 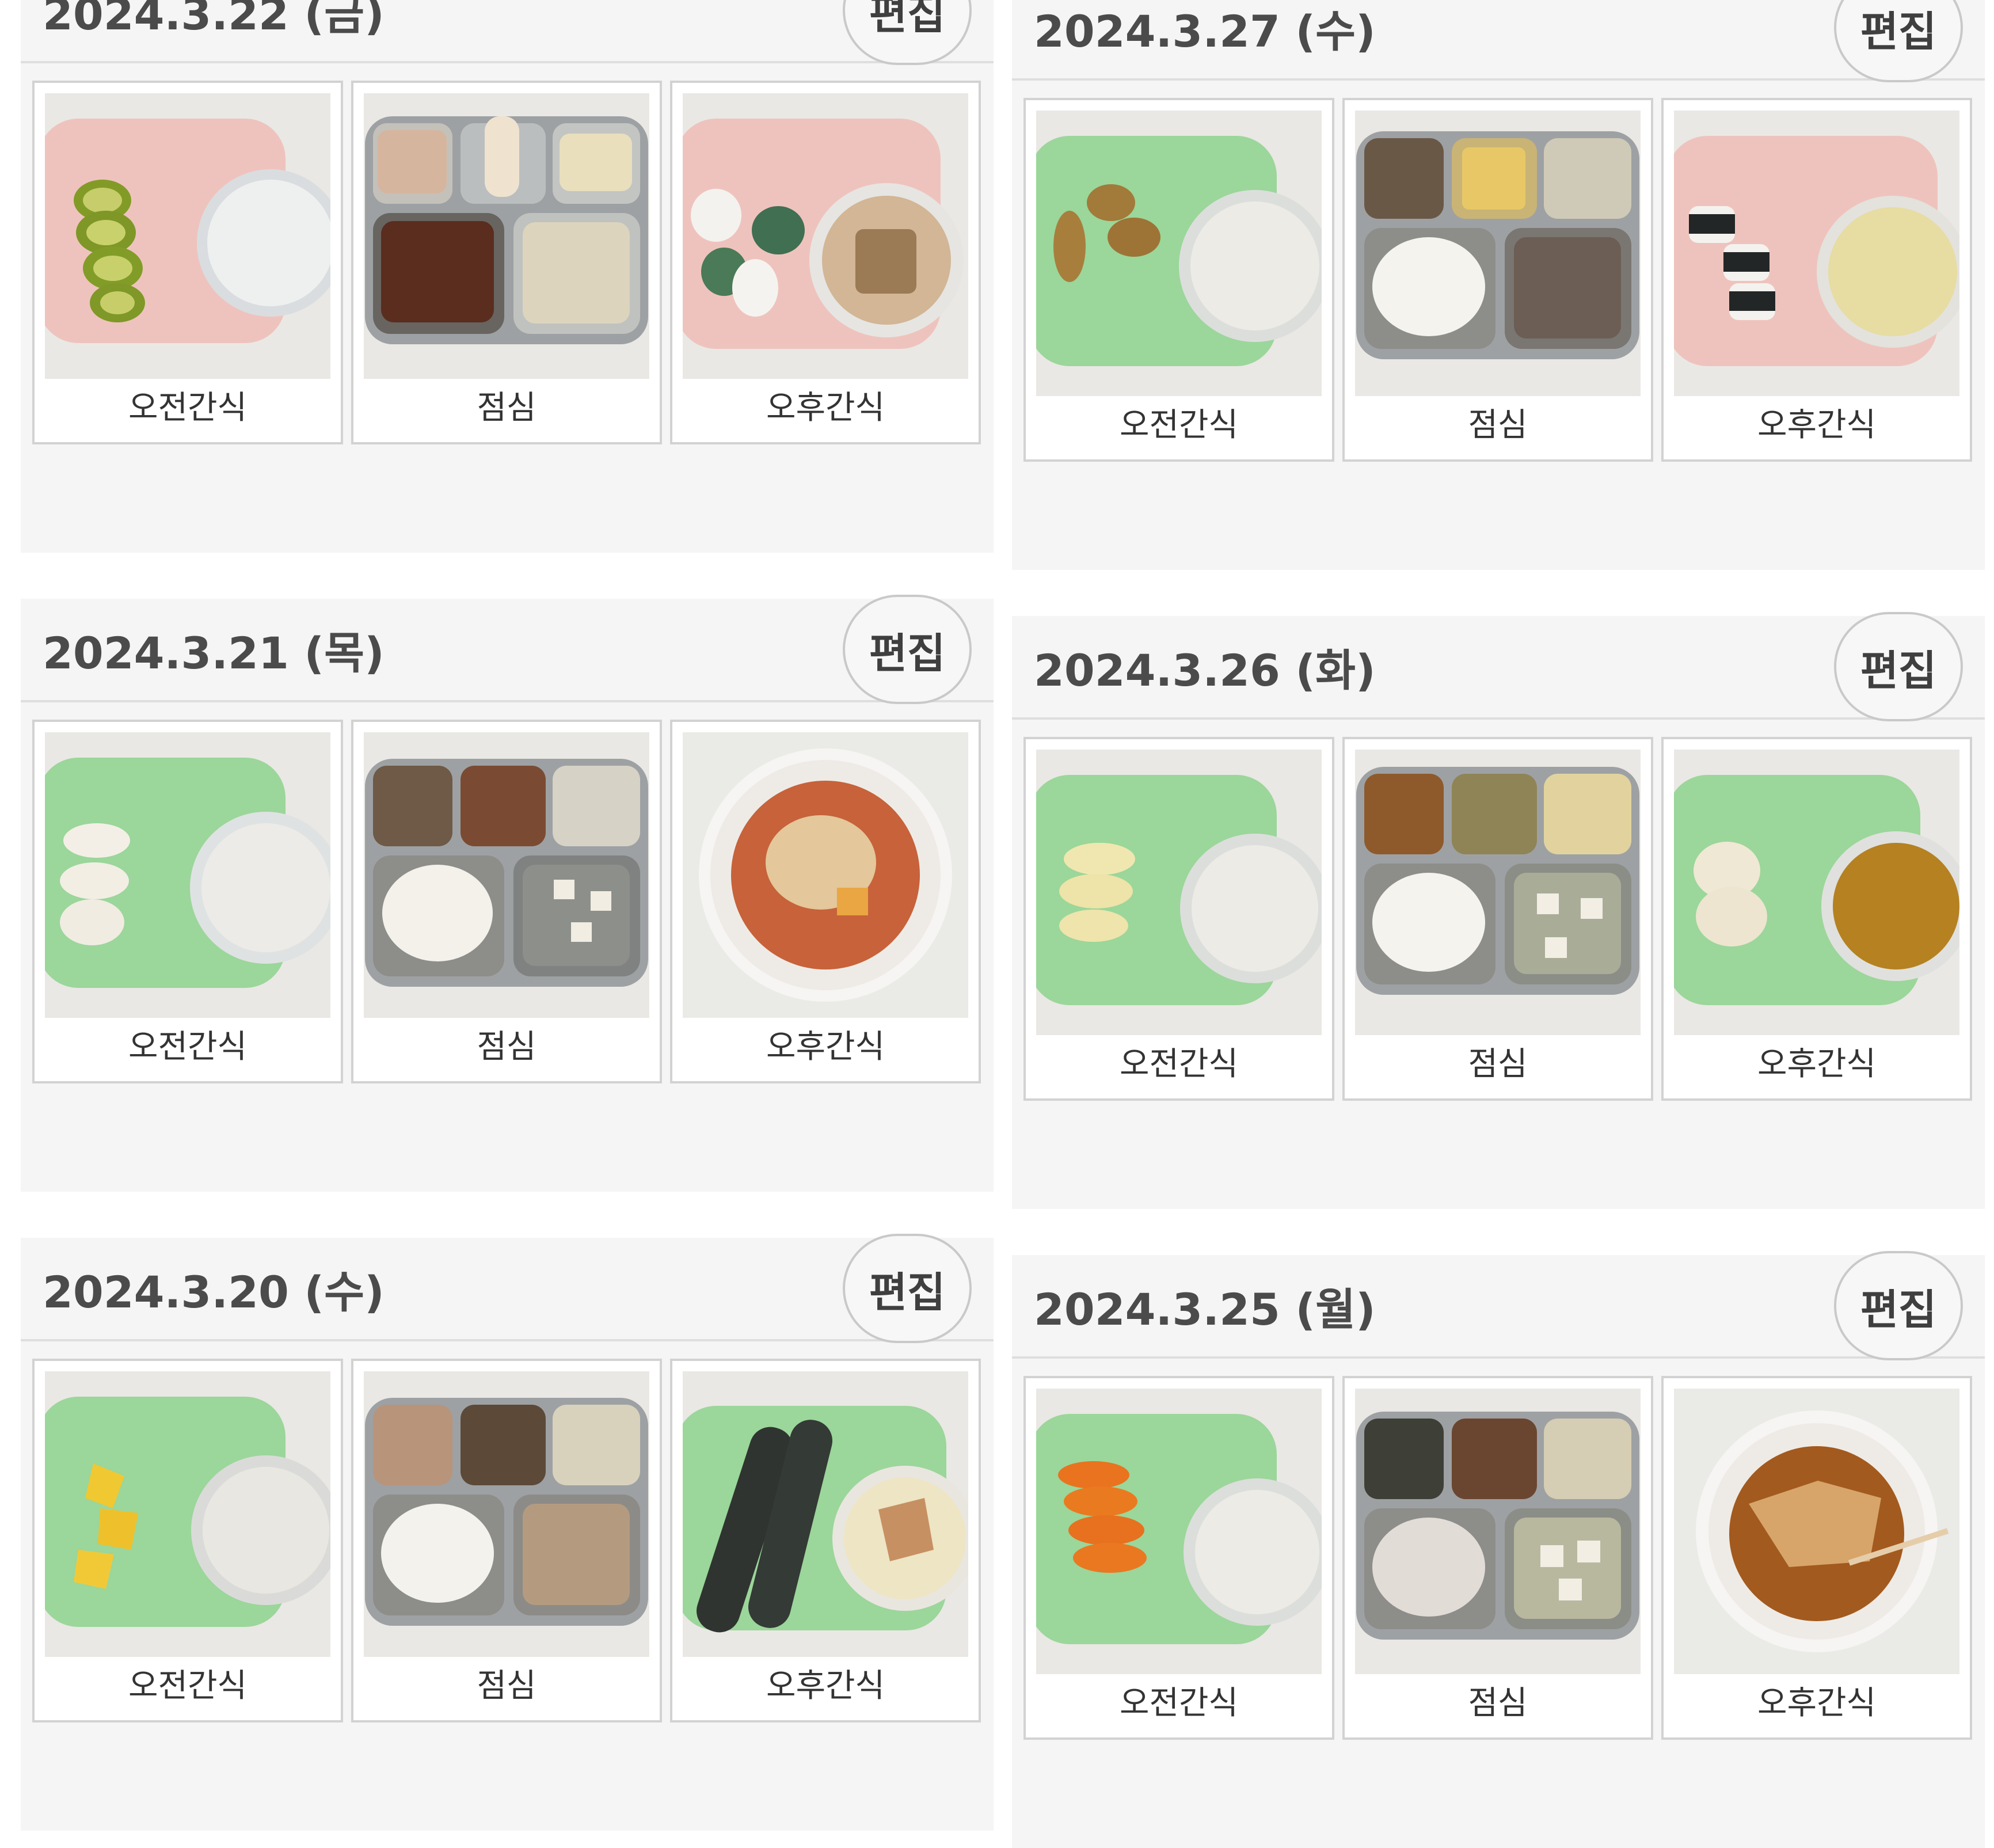 I want to click on day-date: 2024.3.21 (목), so click(x=214, y=654).